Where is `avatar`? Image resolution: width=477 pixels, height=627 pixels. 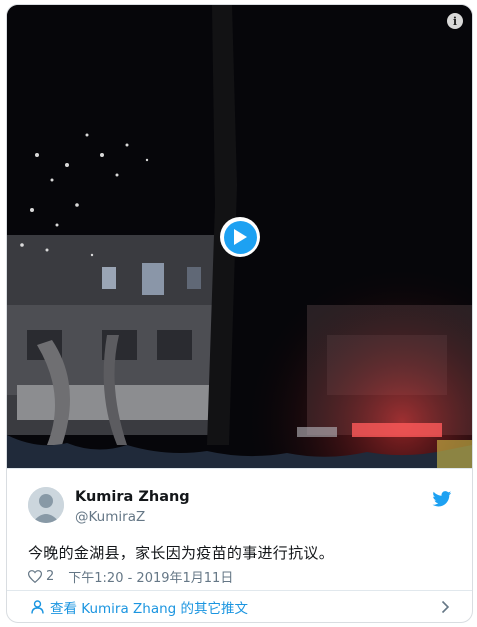
avatar is located at coordinates (46, 505).